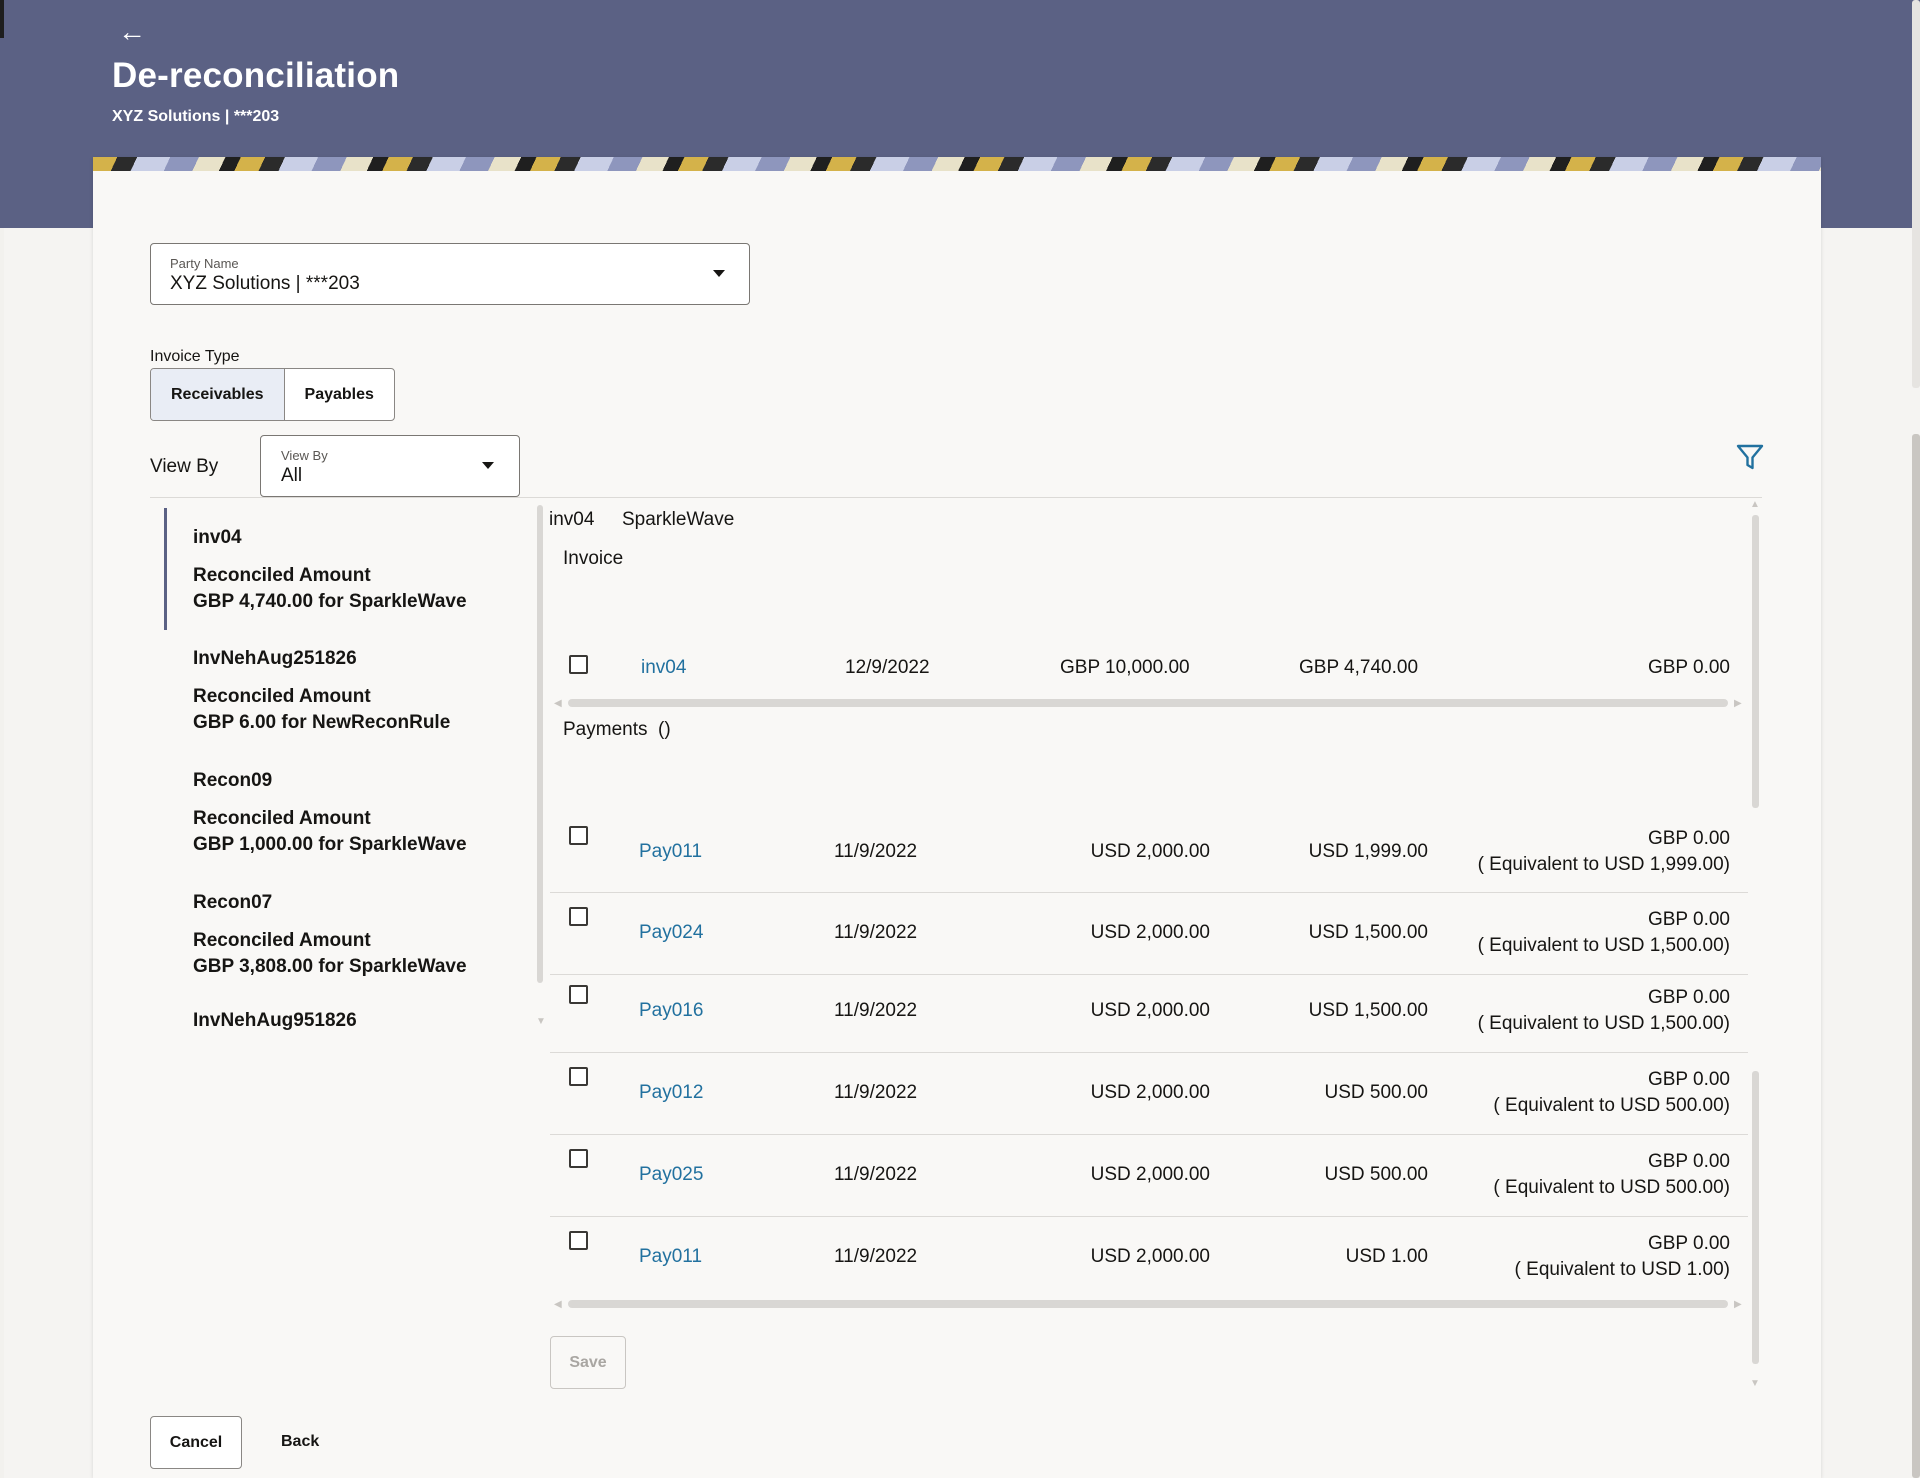 Image resolution: width=1920 pixels, height=1478 pixels. What do you see at coordinates (671, 1093) in the screenshot?
I see `payment-link: Pay012` at bounding box center [671, 1093].